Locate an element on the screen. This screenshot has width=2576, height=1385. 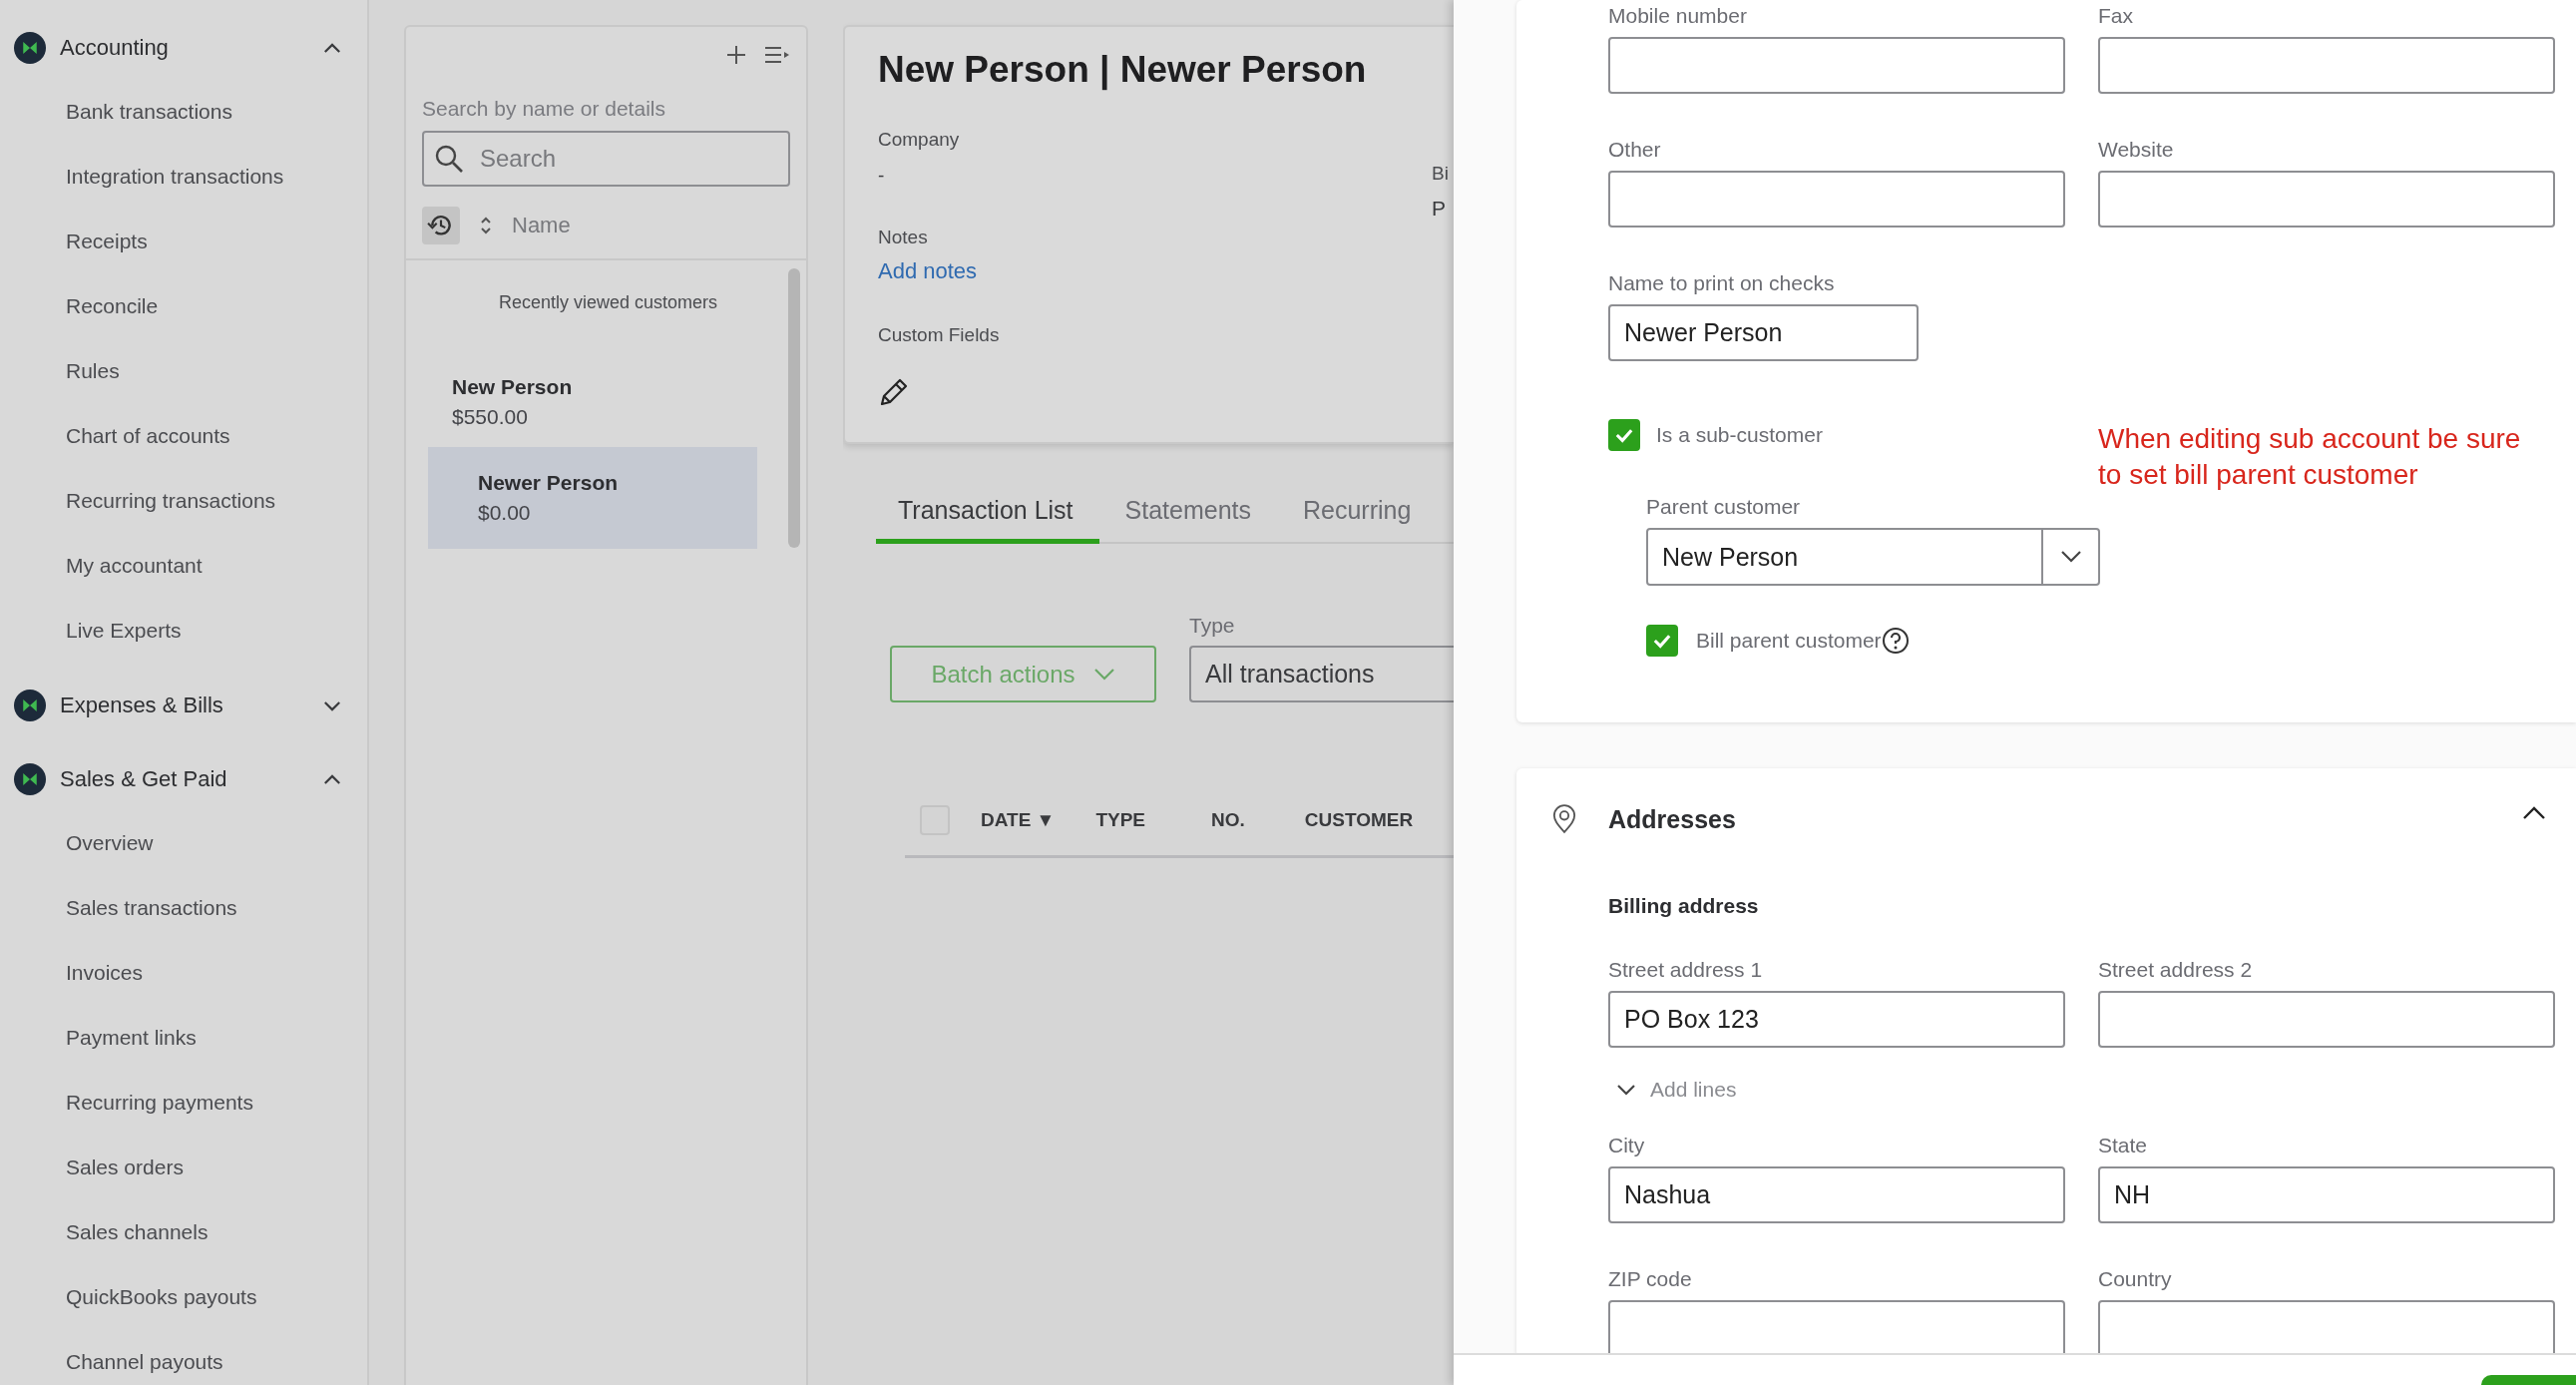
input-field: Newer Person is located at coordinates (1763, 332).